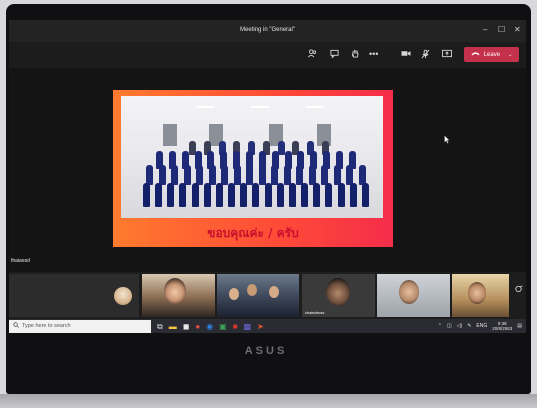 The image size is (537, 408). What do you see at coordinates (485, 29) in the screenshot?
I see `minimize-icon: –` at bounding box center [485, 29].